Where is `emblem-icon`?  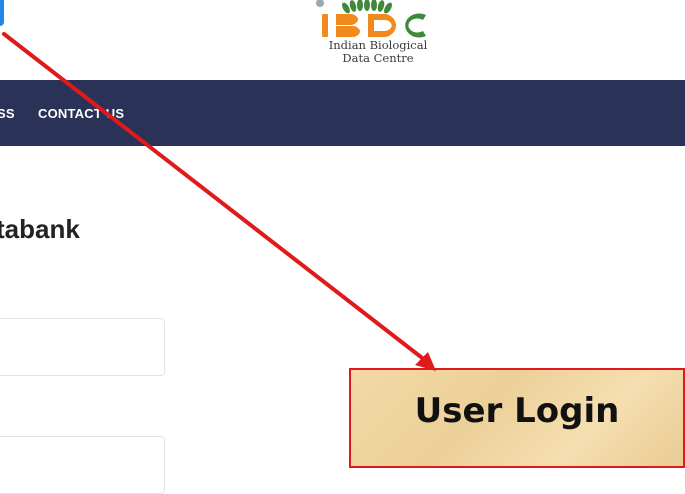
emblem-icon is located at coordinates (320, 3).